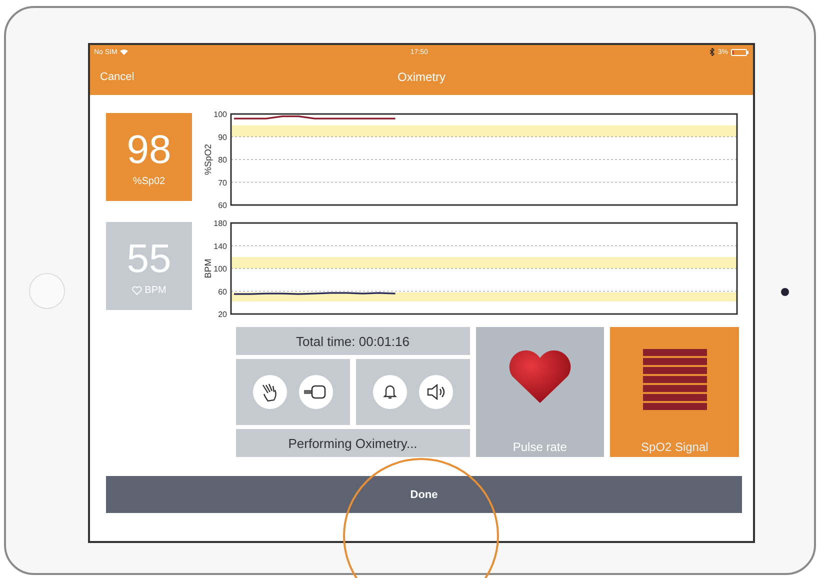 Image resolution: width=822 pixels, height=578 pixels. What do you see at coordinates (222, 183) in the screenshot?
I see `y-tick-label: 70` at bounding box center [222, 183].